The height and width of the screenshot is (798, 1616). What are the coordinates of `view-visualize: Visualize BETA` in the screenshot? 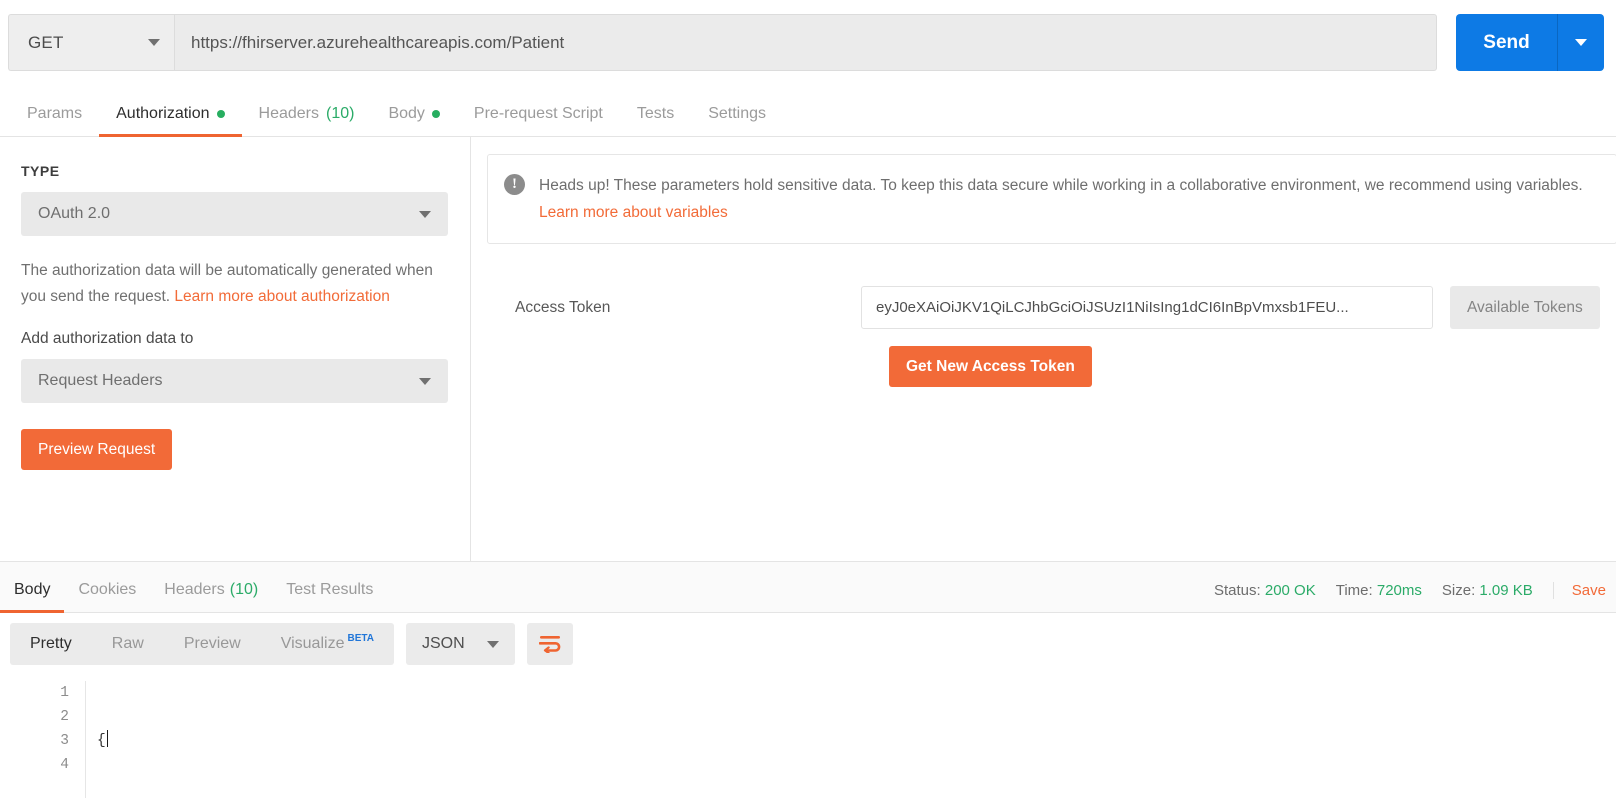 It's located at (327, 644).